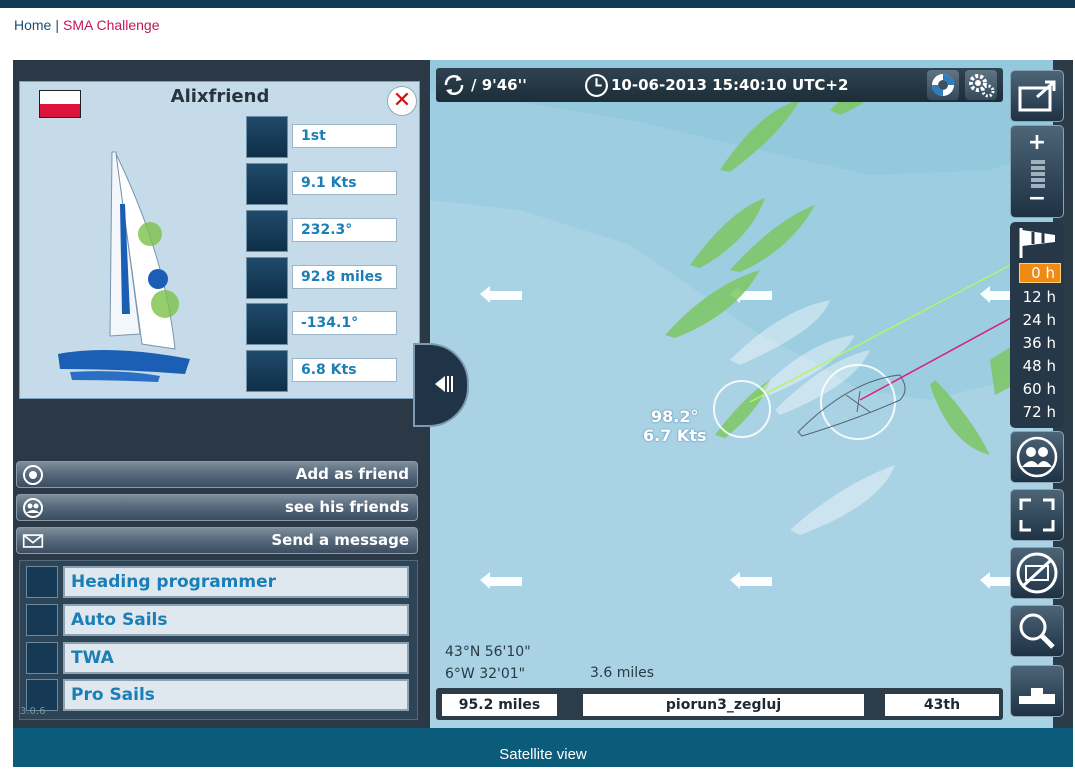 Image resolution: width=1075 pixels, height=782 pixels. I want to click on zoom-in-button: +, so click(1037, 142).